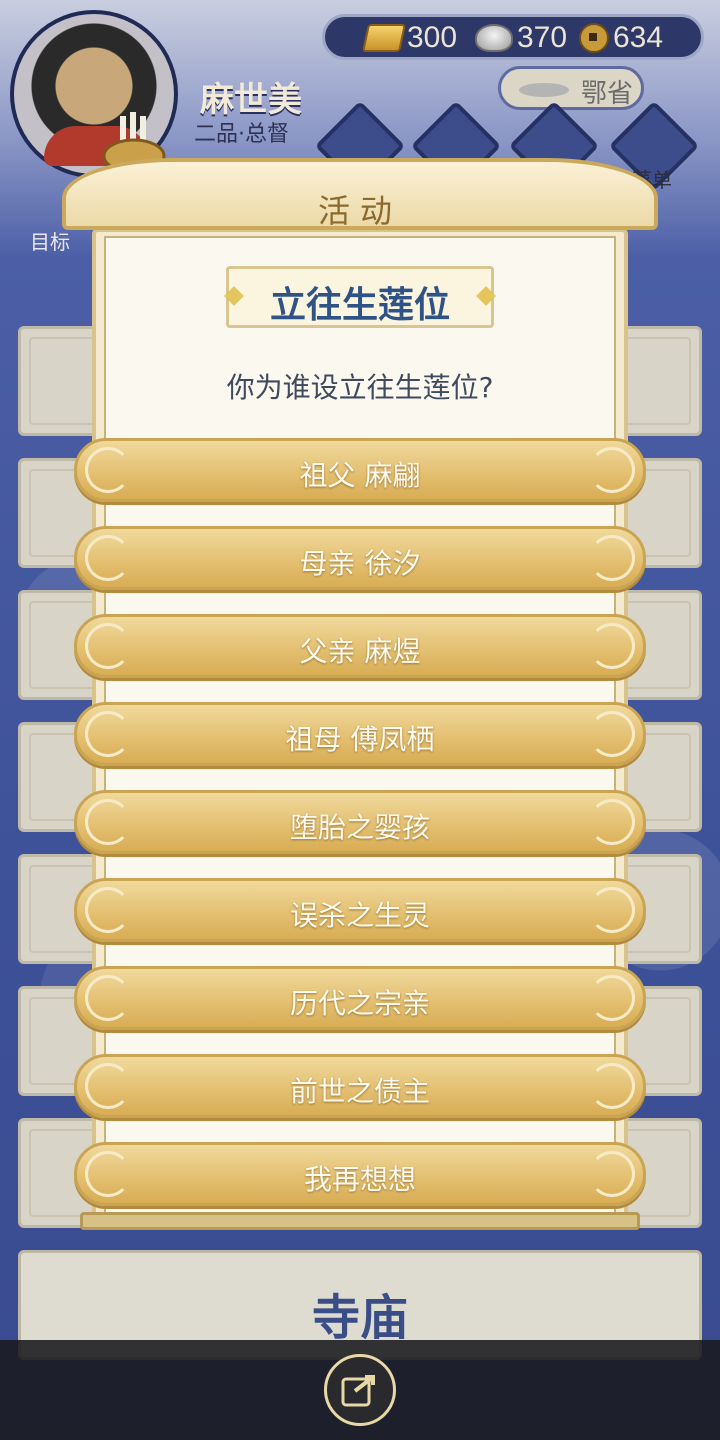 The image size is (720, 1440). I want to click on option-button: 祖父 麻翩, so click(360, 470).